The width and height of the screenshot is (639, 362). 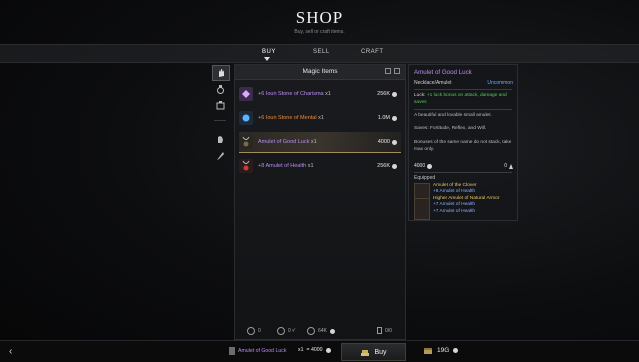 I want to click on hand-icon, so click(x=221, y=73).